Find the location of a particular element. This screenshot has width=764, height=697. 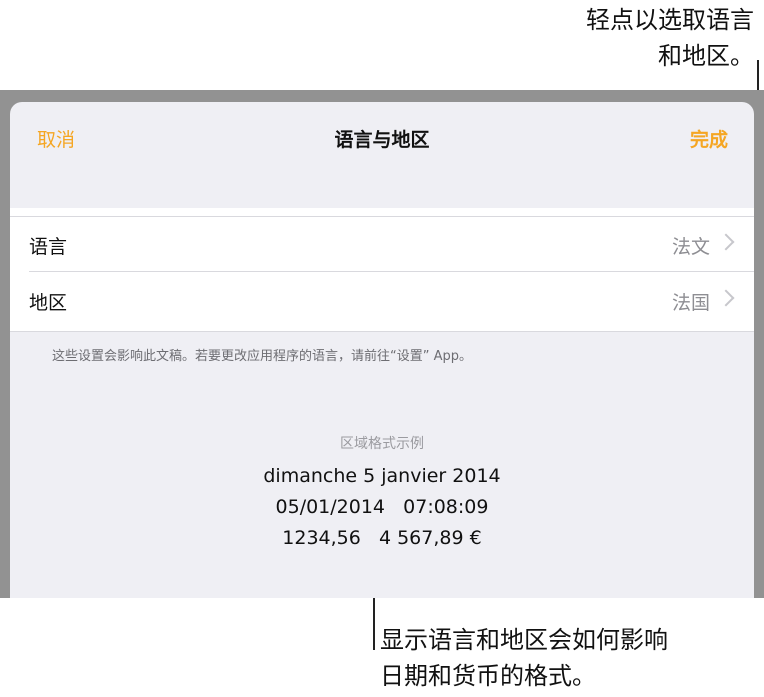

region-value: 法国 is located at coordinates (690, 303).